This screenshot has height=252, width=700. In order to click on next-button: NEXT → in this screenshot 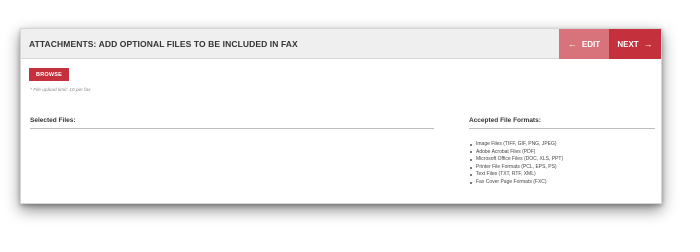, I will do `click(635, 44)`.